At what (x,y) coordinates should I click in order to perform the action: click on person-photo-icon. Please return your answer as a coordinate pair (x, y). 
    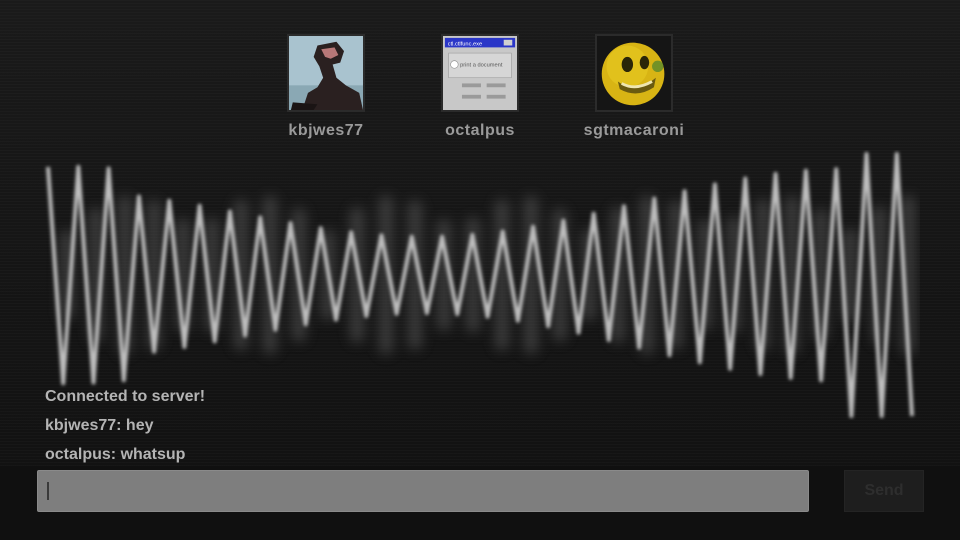
    Looking at the image, I should click on (326, 73).